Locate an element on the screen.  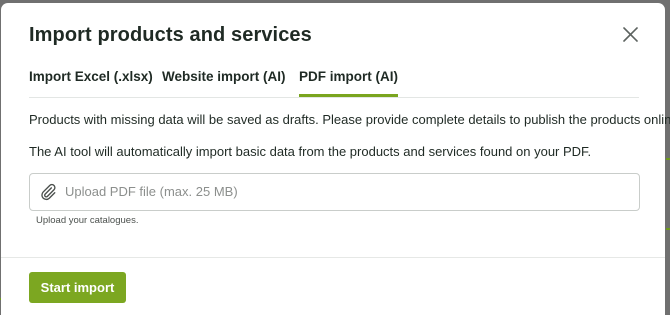
upload-placeholder: Upload PDF file (max. 25 MB) is located at coordinates (151, 191).